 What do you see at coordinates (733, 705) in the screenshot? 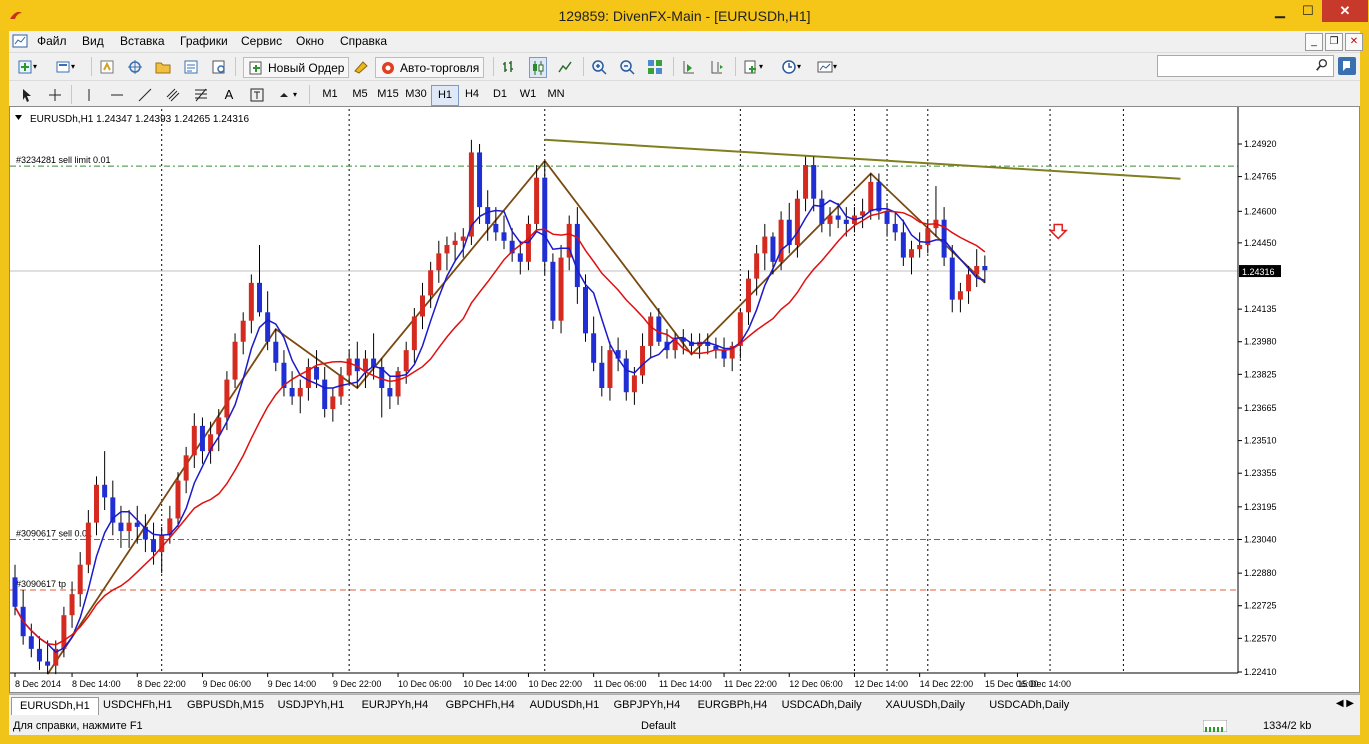
I see `chart-tab: EURGBPh,H4` at bounding box center [733, 705].